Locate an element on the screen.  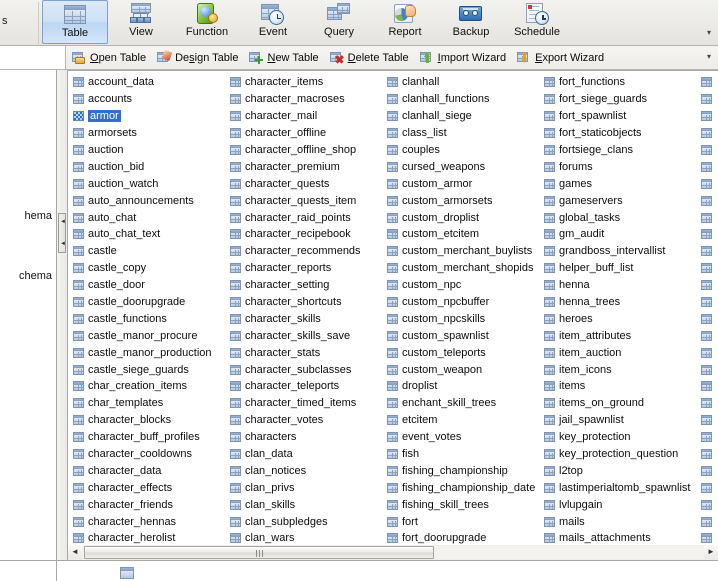
toolbar-import-wizard-button: Import Wizard is located at coordinates (466, 57).